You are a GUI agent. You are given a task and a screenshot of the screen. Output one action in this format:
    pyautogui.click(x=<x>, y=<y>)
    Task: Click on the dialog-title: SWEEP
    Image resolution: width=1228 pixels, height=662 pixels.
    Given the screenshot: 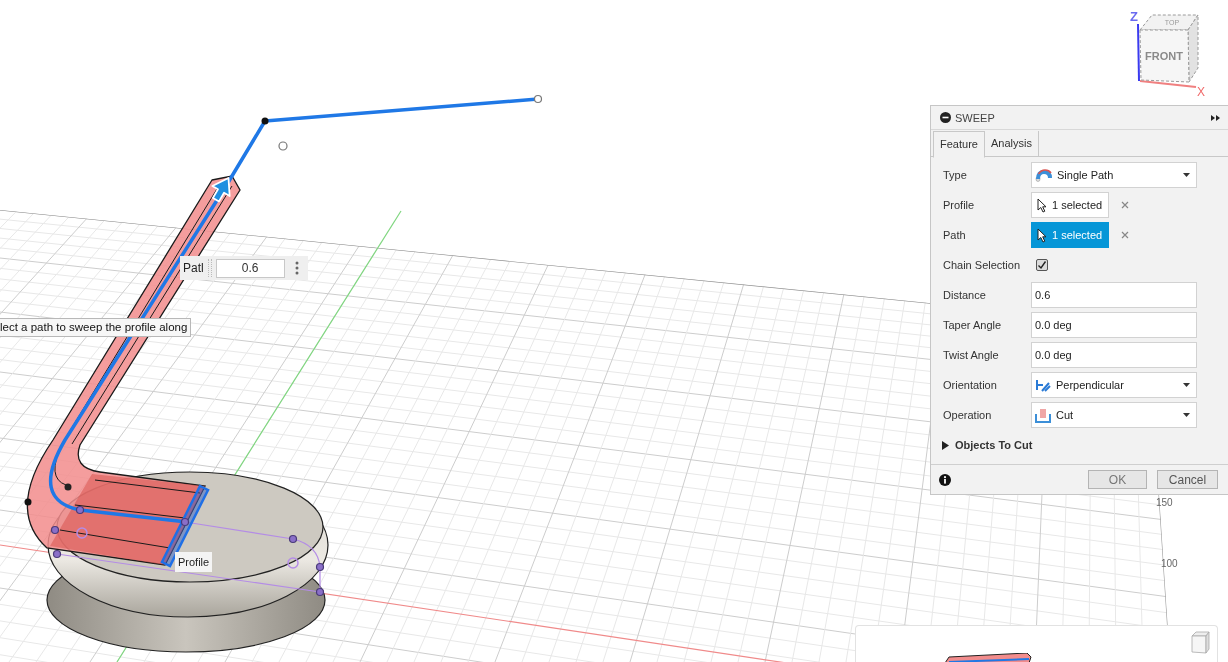 What is the action you would take?
    pyautogui.click(x=975, y=117)
    